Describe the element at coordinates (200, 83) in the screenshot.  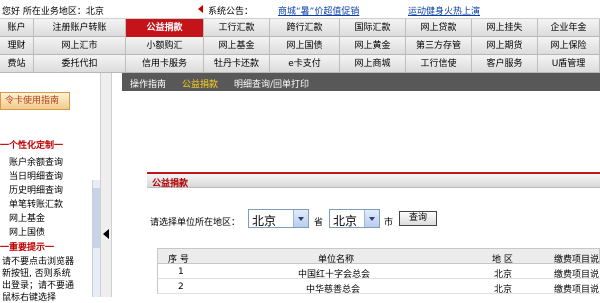
I see `subnav-charity-donation: 公益捐款` at that location.